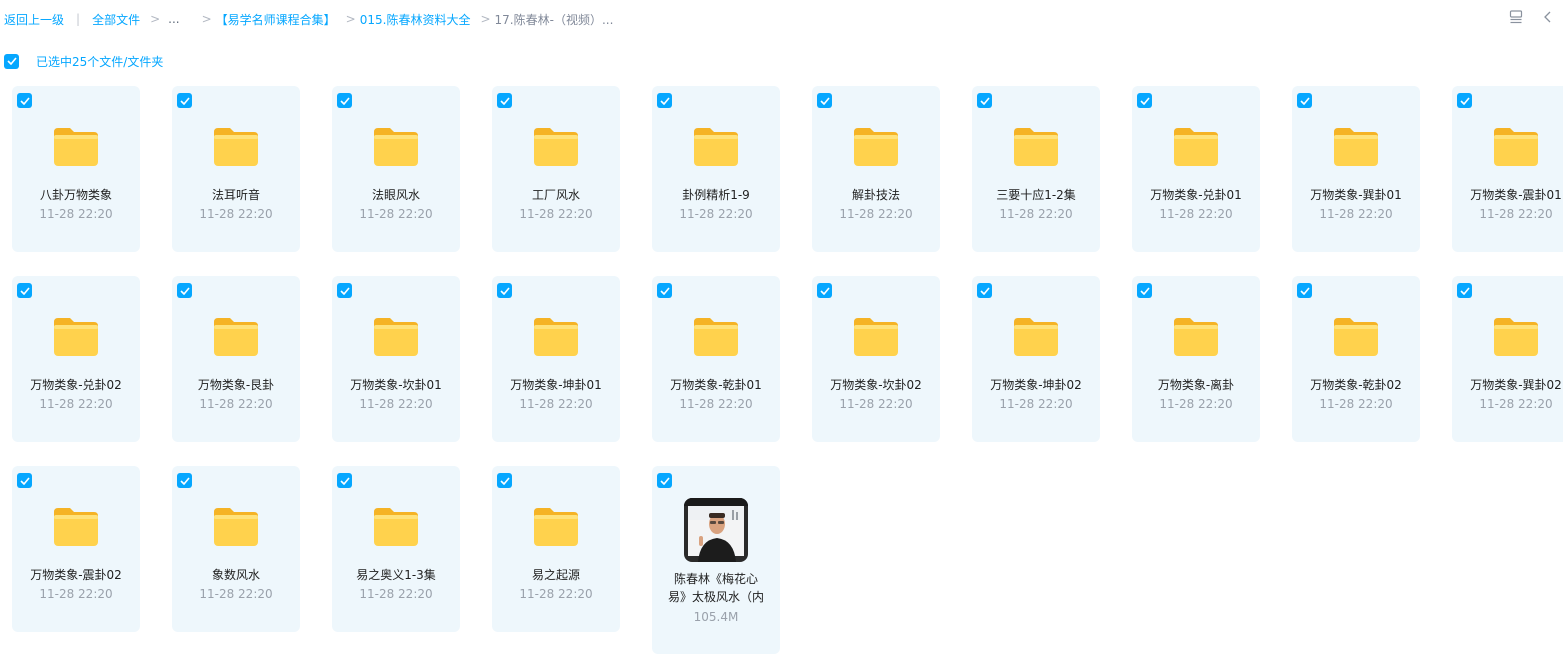 This screenshot has width=1563, height=668. What do you see at coordinates (1196, 359) in the screenshot?
I see `folder-tile: 万物类象-离卦 11-28 22:20` at bounding box center [1196, 359].